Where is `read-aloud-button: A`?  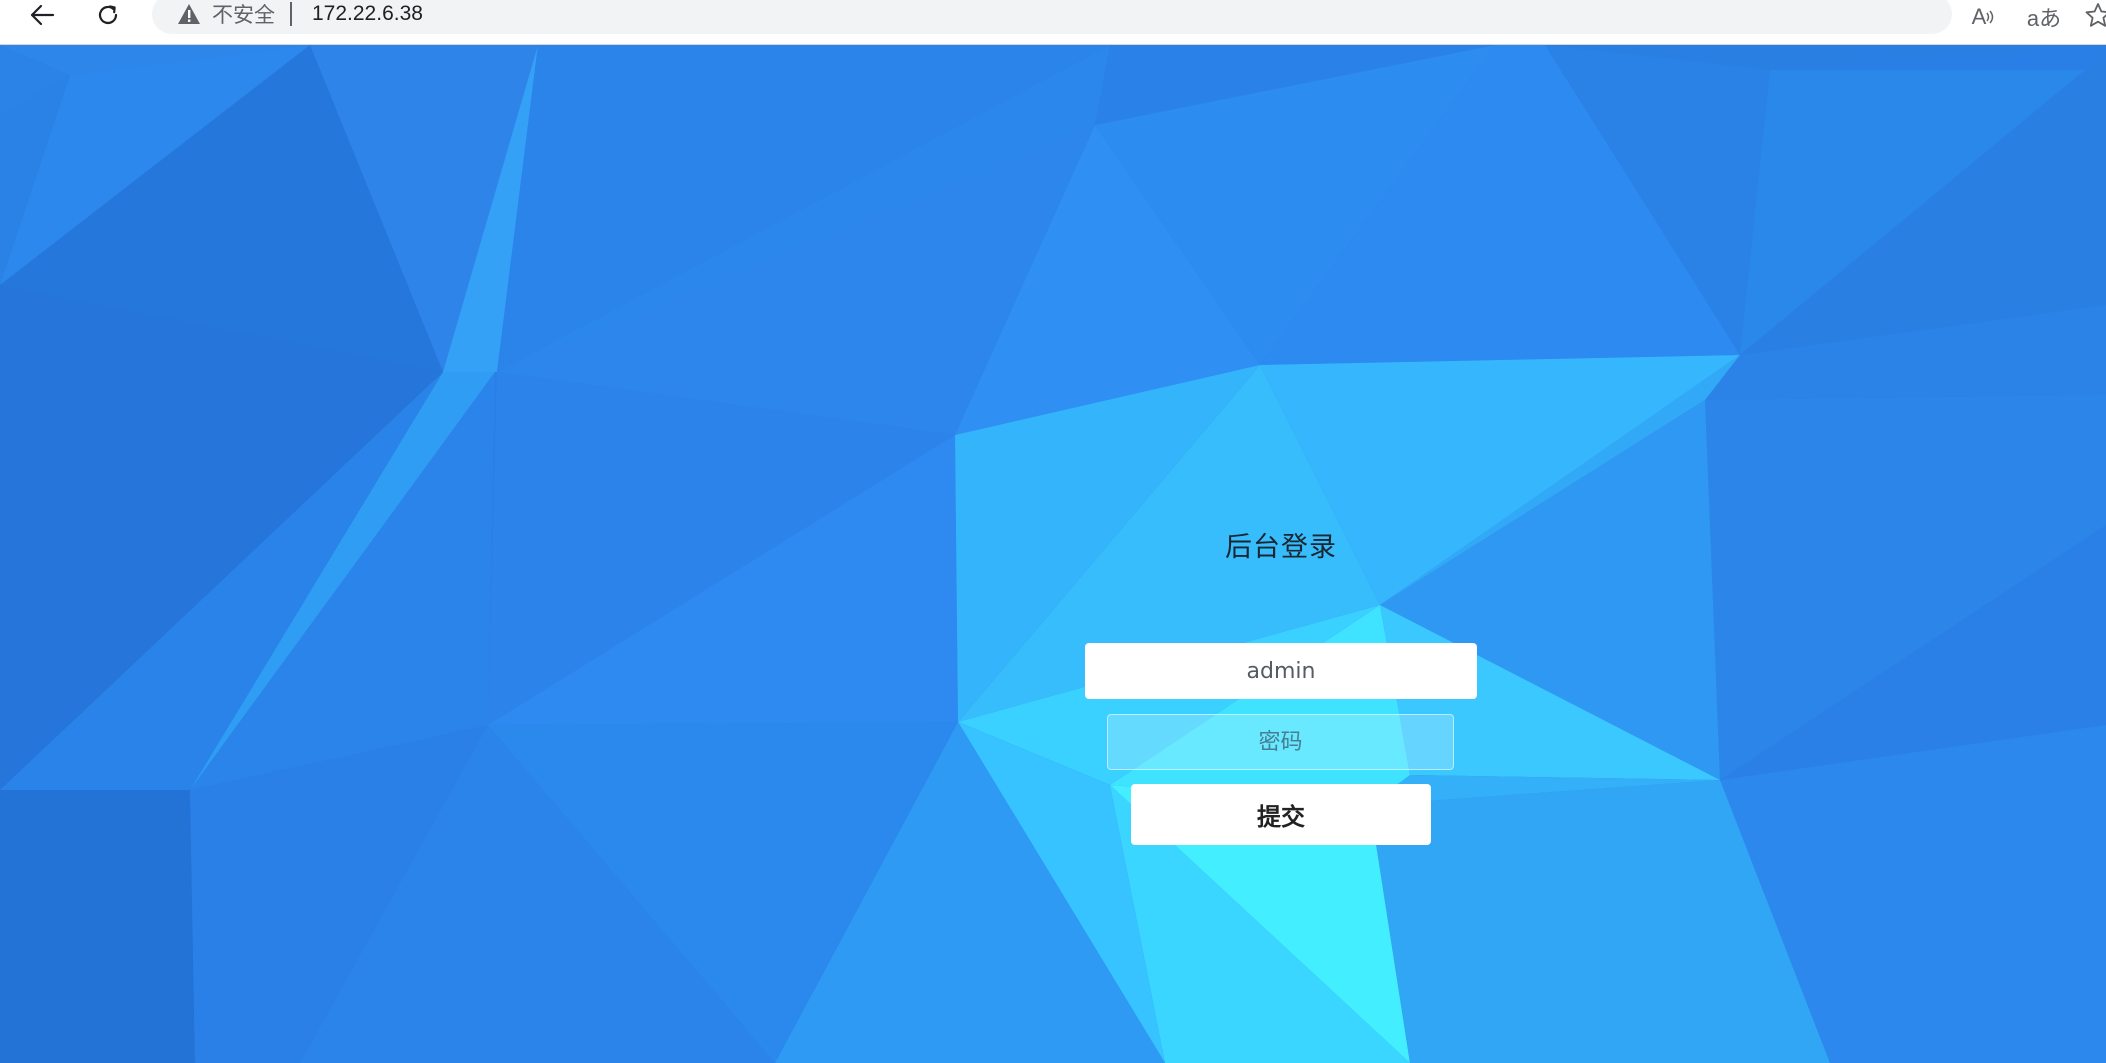 read-aloud-button: A is located at coordinates (1984, 17).